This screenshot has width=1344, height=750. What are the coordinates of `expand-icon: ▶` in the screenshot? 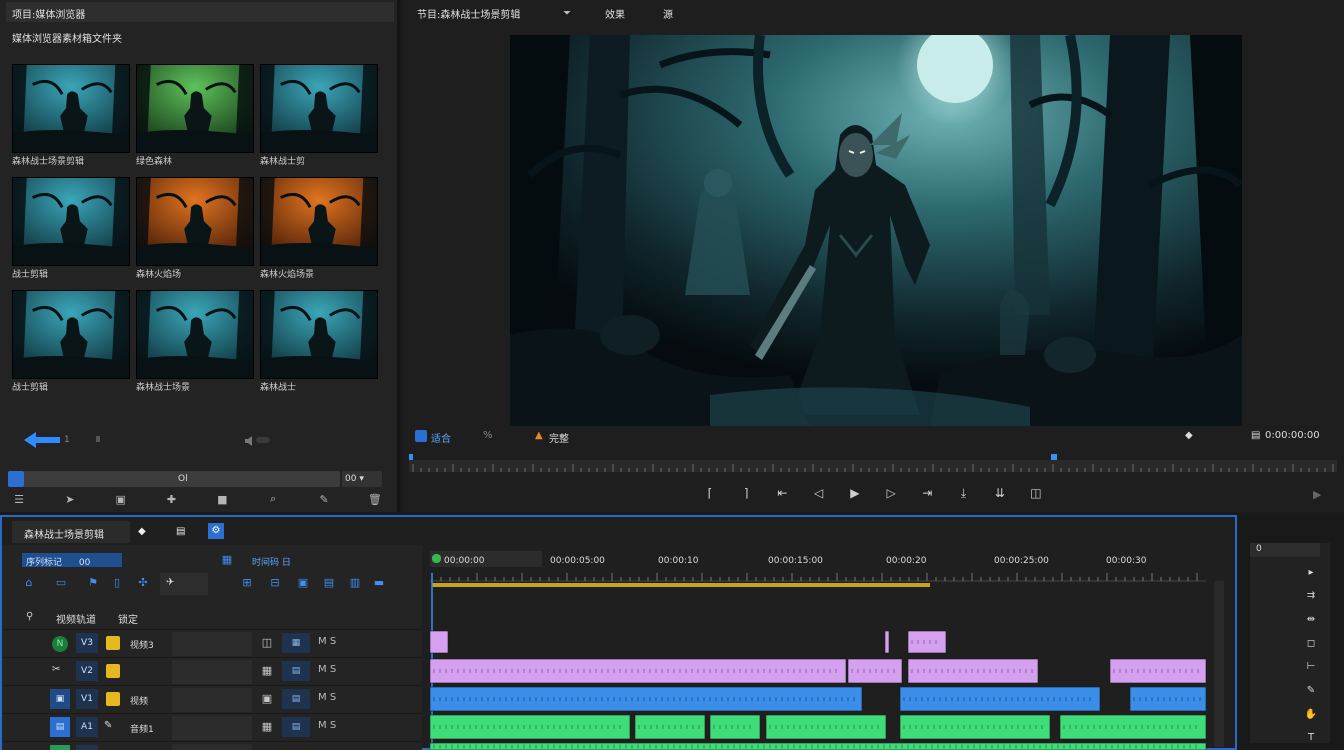 It's located at (1317, 494).